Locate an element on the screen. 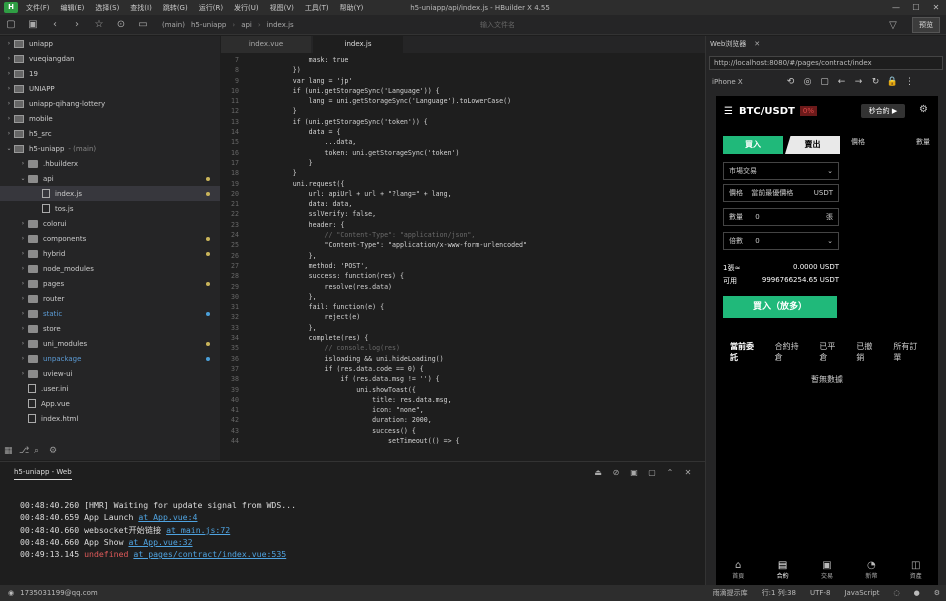 Image resolution: width=946 pixels, height=601 pixels. seconds-contract-button: 秒合約 ▶ is located at coordinates (883, 111).